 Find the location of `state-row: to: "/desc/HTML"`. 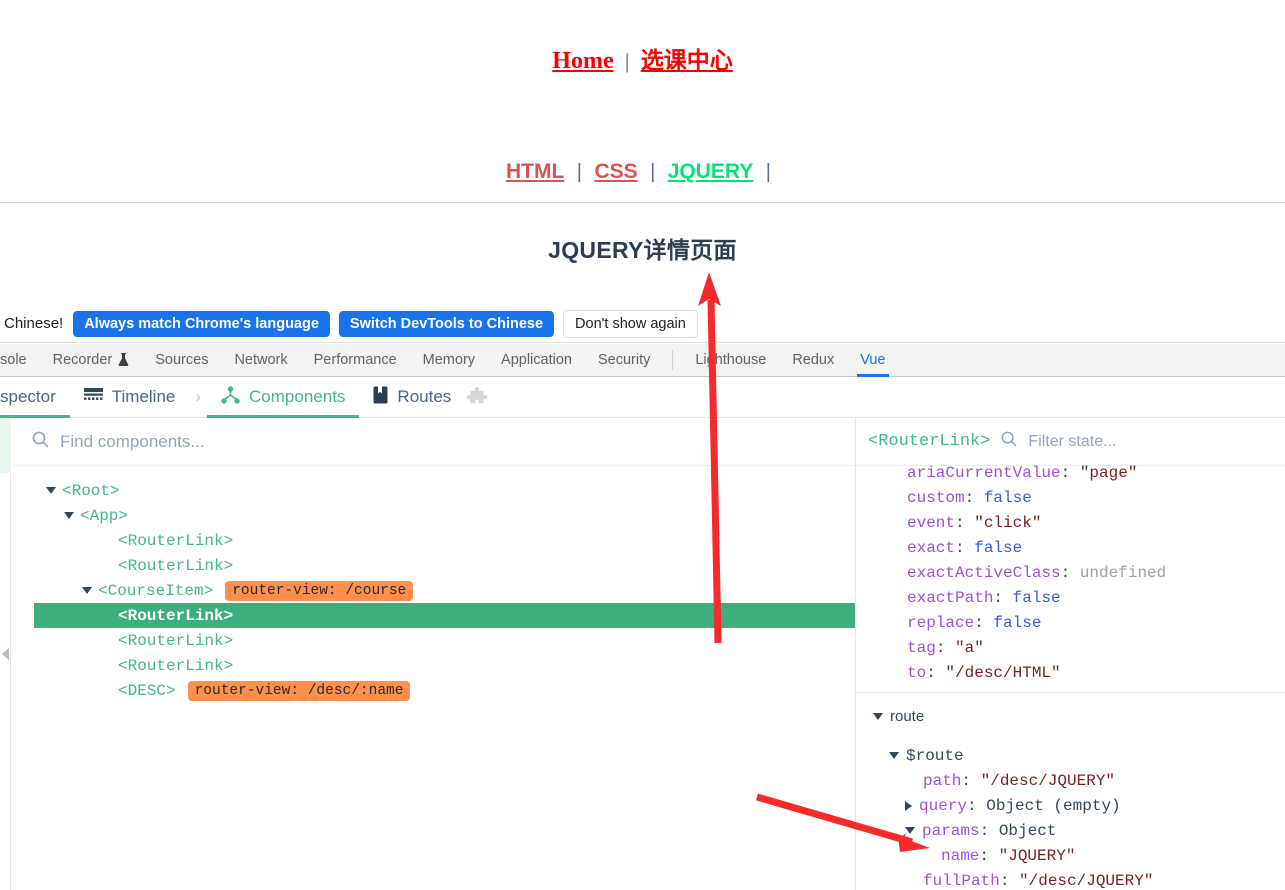

state-row: to: "/desc/HTML" is located at coordinates (1070, 672).